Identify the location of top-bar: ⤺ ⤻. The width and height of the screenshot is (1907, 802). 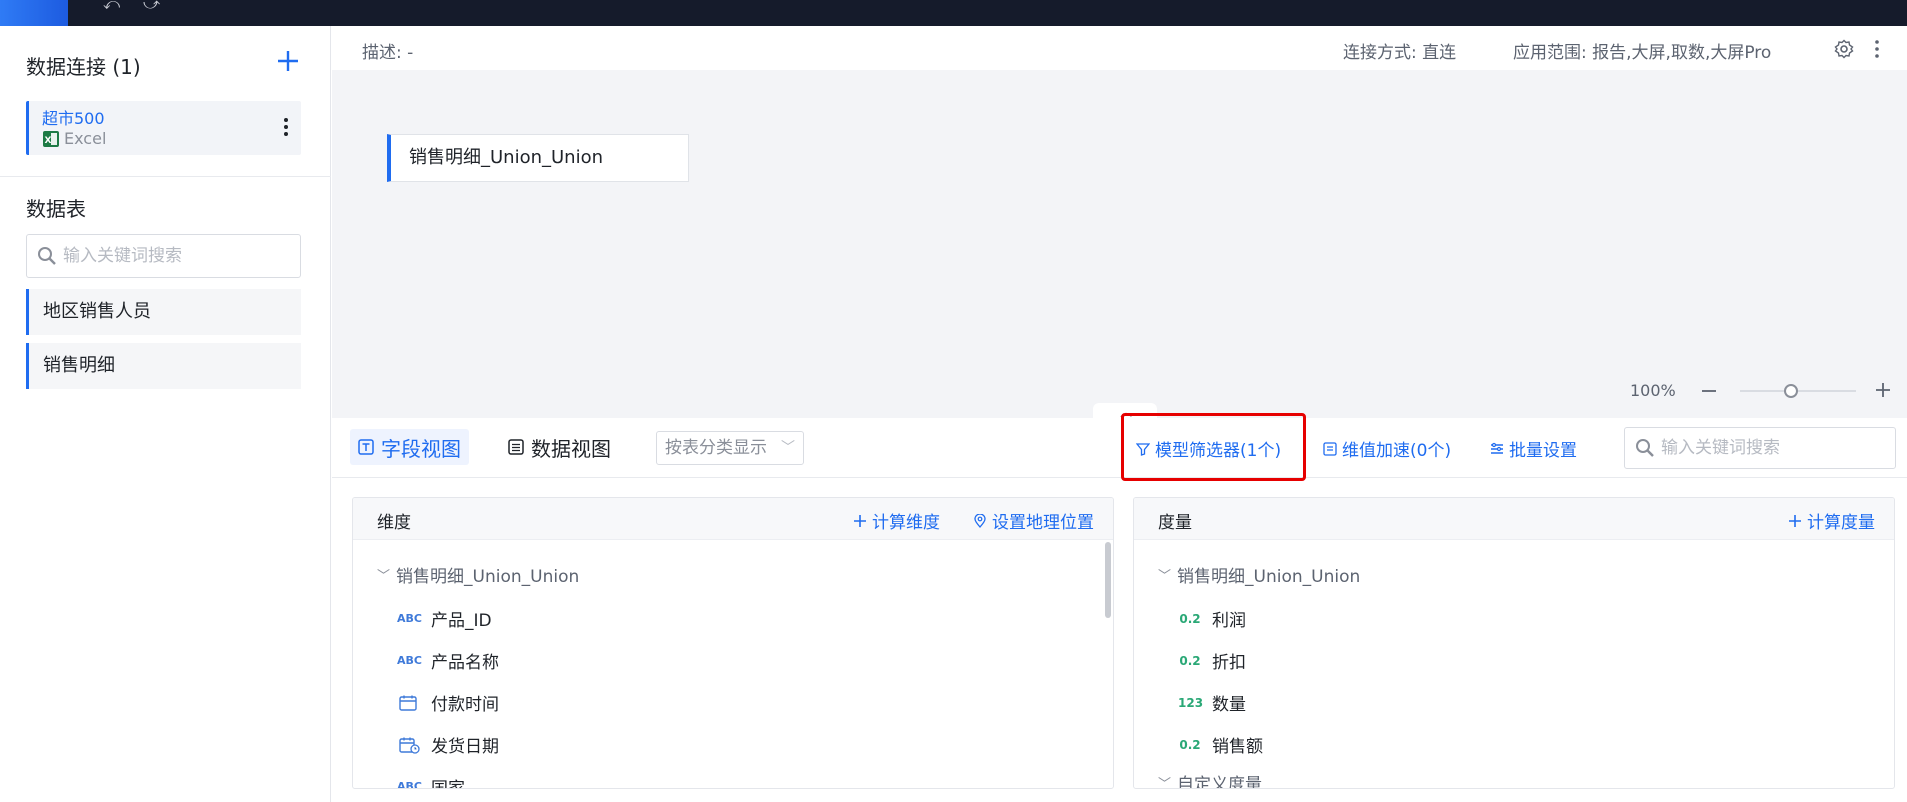
(953, 13).